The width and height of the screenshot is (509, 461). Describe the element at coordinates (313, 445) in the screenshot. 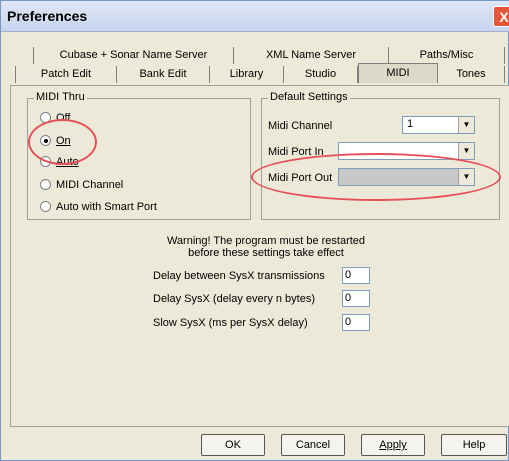

I see `cancel-button: Cancel` at that location.